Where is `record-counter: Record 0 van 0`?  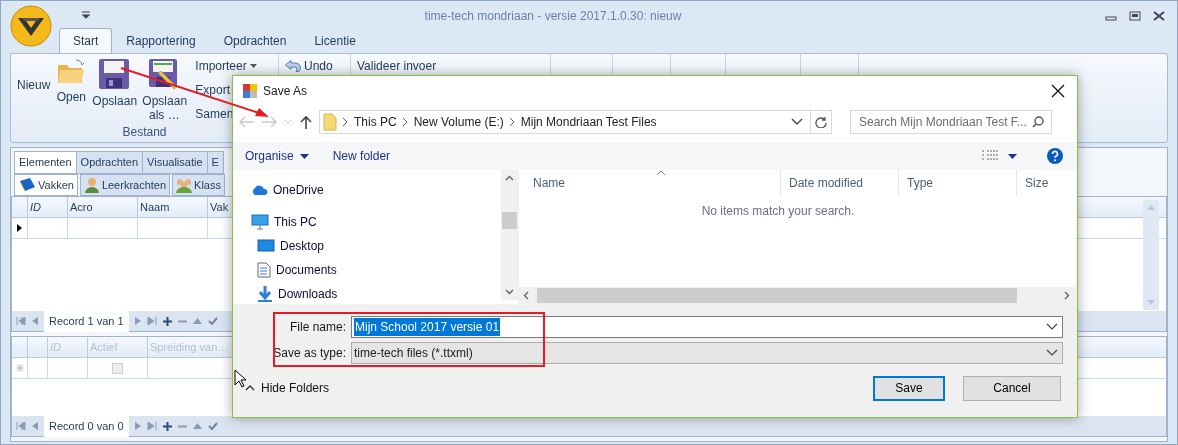
record-counter: Record 0 van 0 is located at coordinates (86, 426).